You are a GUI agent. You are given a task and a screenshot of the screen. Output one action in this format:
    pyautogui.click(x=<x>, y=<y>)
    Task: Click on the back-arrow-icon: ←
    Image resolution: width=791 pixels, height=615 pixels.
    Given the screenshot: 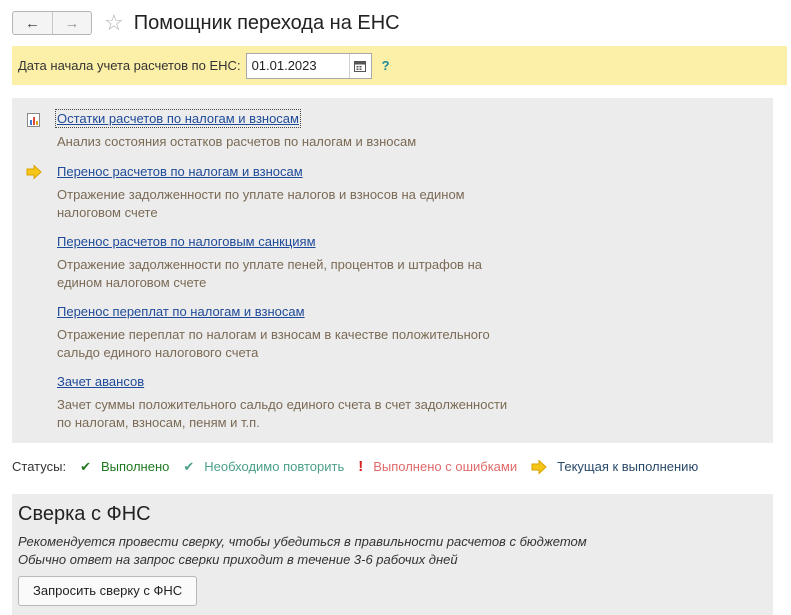 What is the action you would take?
    pyautogui.click(x=32, y=23)
    